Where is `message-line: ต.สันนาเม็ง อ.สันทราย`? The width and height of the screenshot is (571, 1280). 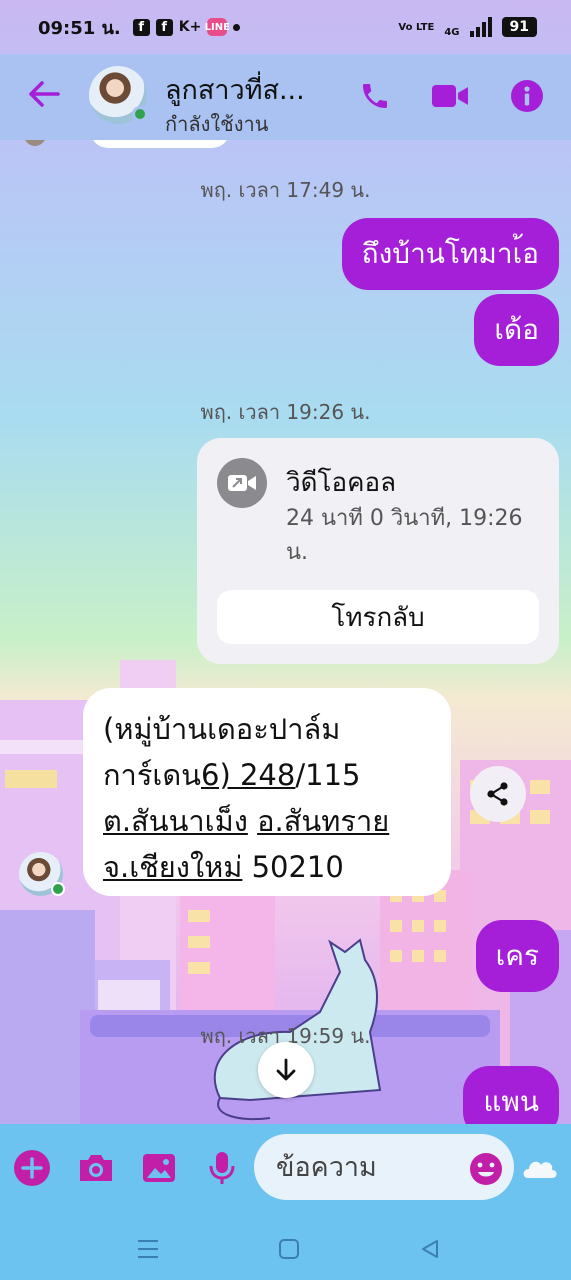 message-line: ต.สันนาเม็ง อ.สันทราย is located at coordinates (269, 821).